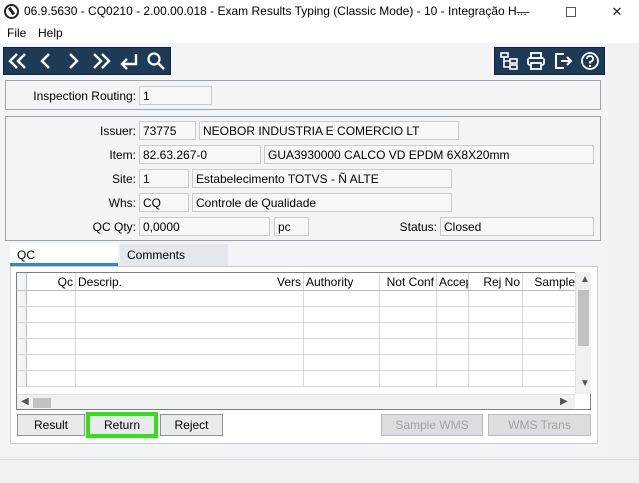 The height and width of the screenshot is (483, 639). Describe the element at coordinates (563, 61) in the screenshot. I see `exit-icon` at that location.